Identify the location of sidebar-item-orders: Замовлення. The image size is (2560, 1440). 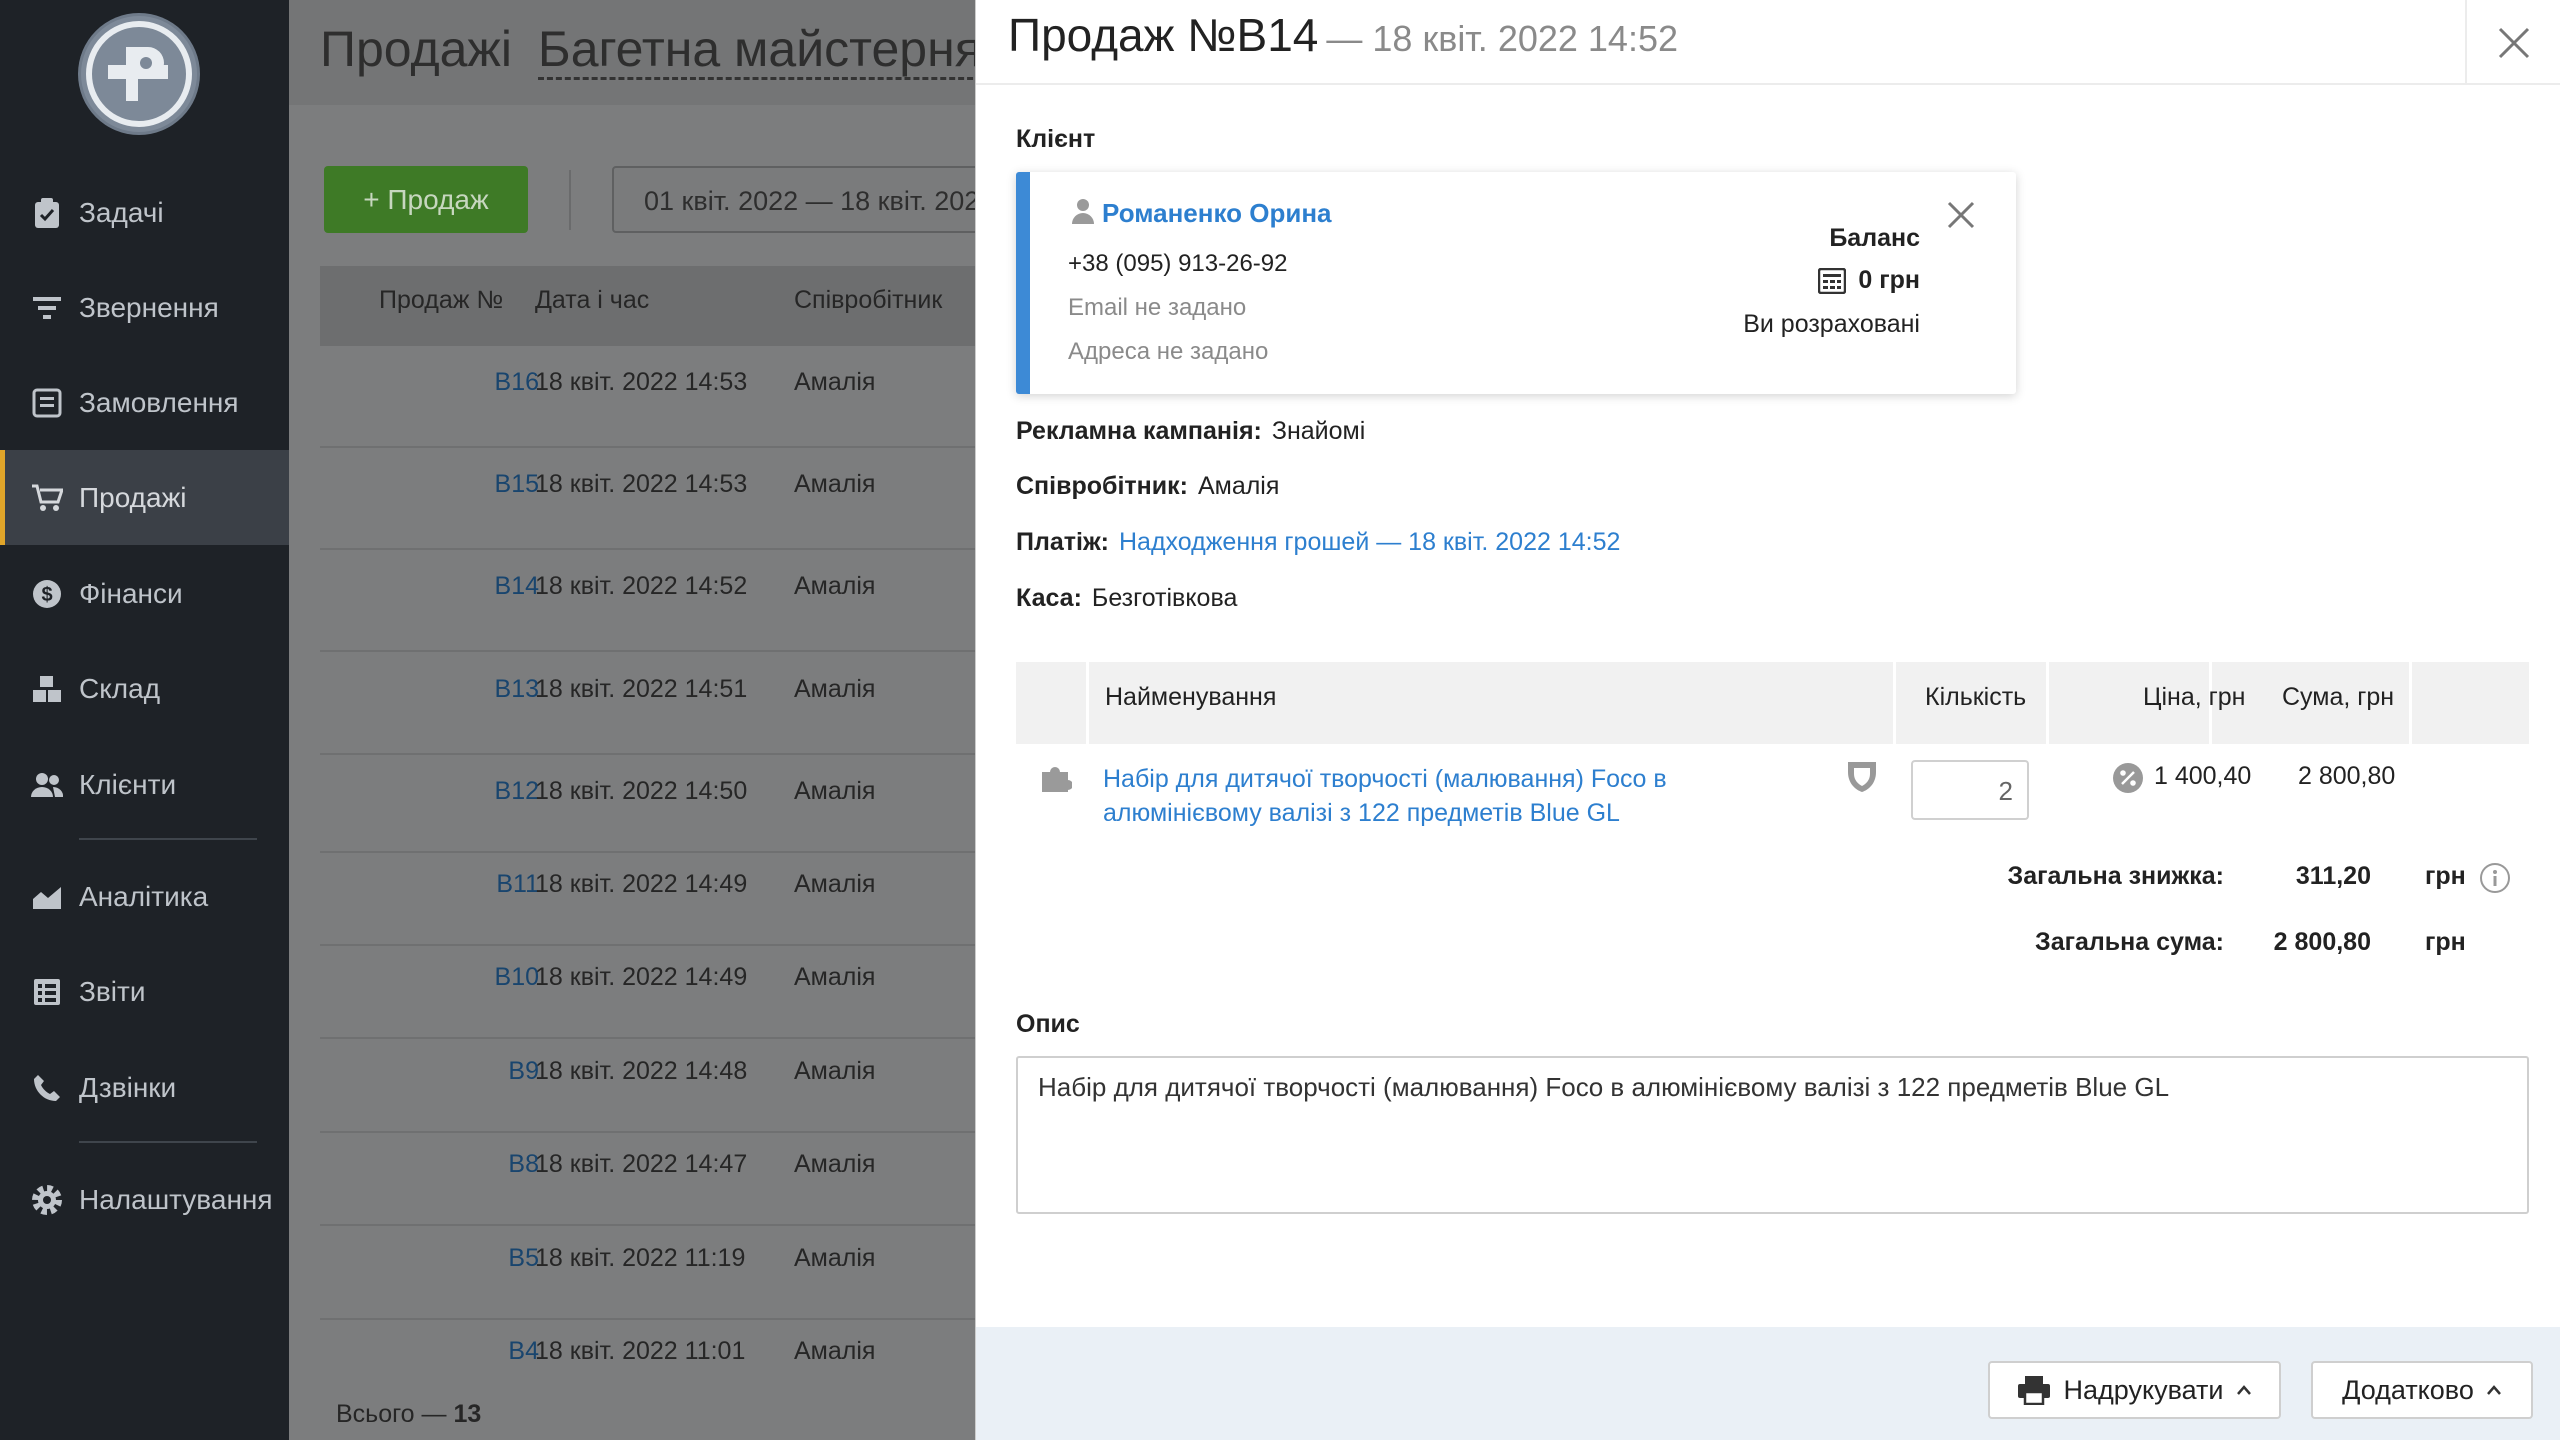
(144, 402).